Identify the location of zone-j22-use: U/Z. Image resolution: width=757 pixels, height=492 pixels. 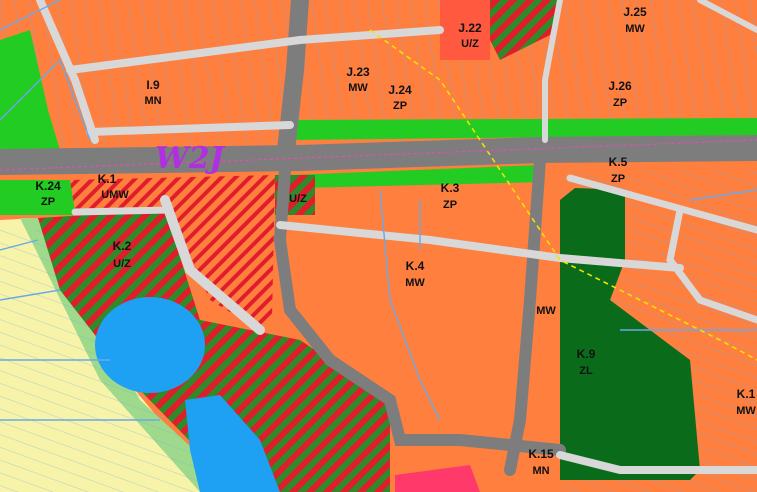
(470, 44).